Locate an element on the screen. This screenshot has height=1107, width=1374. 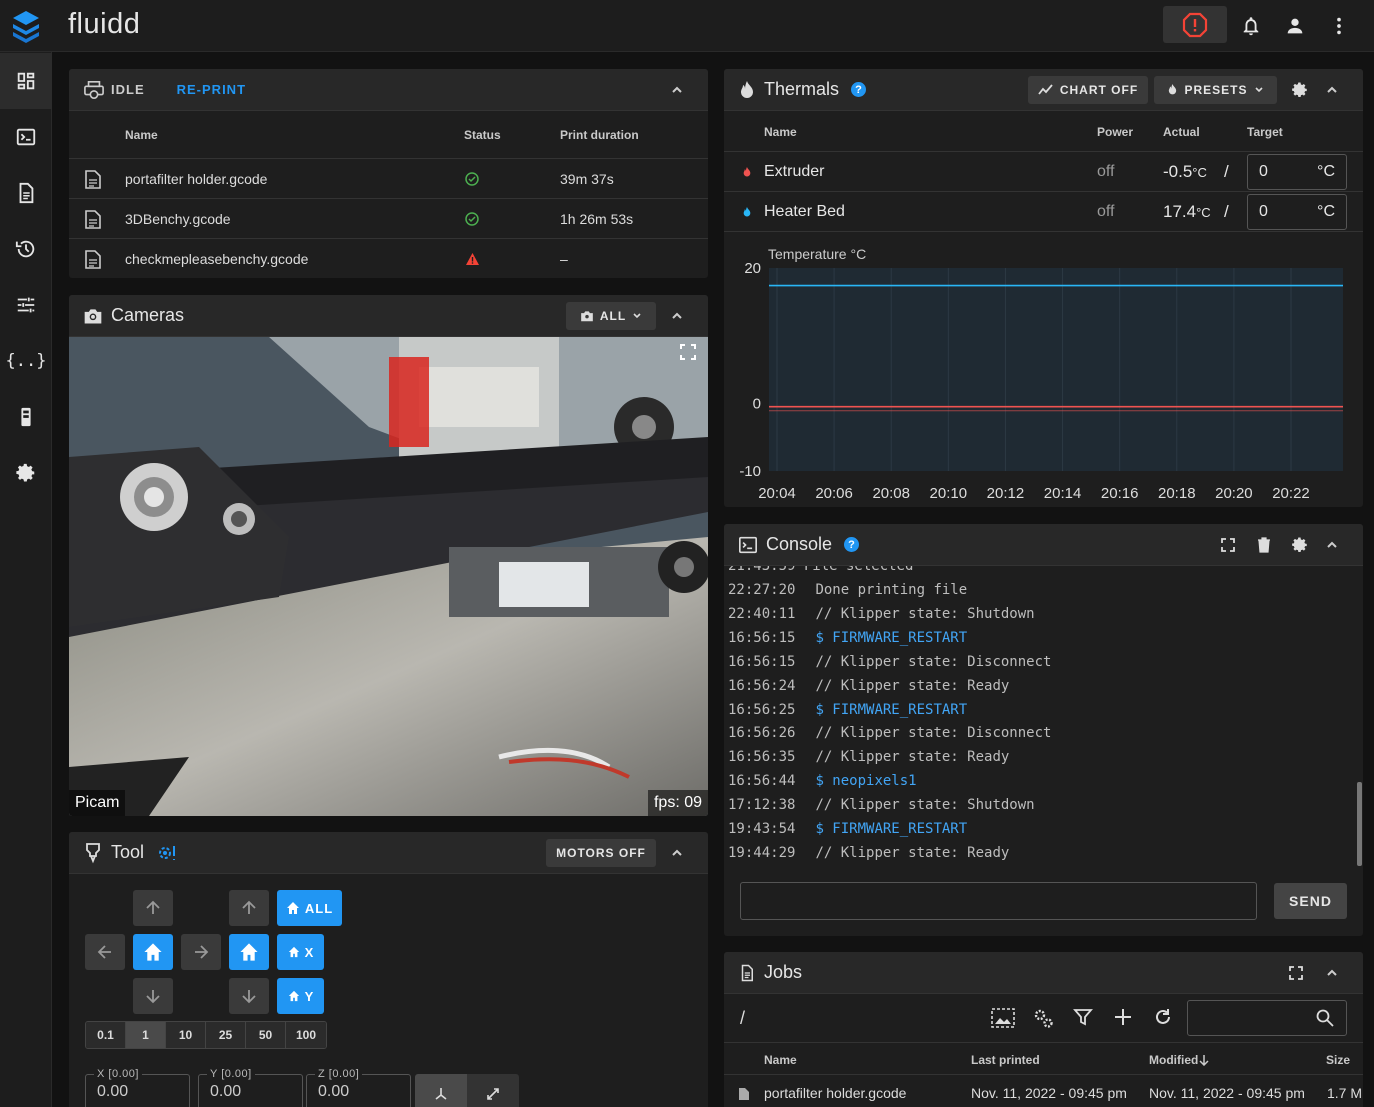
console-icon is located at coordinates (748, 544).